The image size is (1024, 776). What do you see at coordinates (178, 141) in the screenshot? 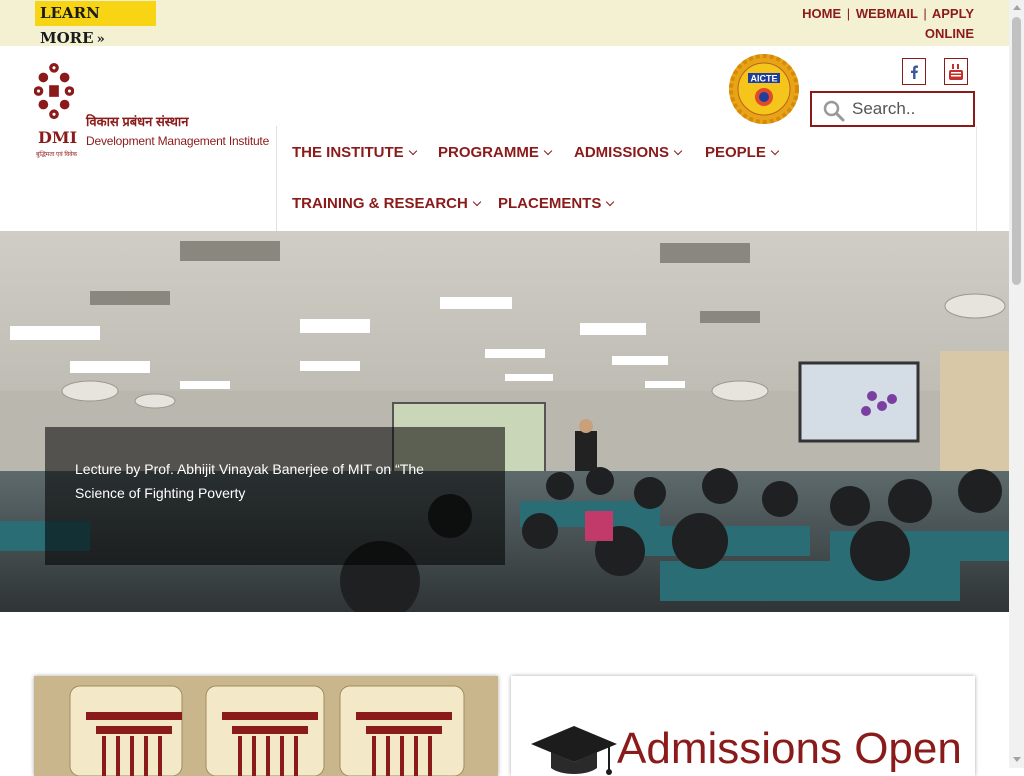
I see `logo-english-name: Development Management Institute` at bounding box center [178, 141].